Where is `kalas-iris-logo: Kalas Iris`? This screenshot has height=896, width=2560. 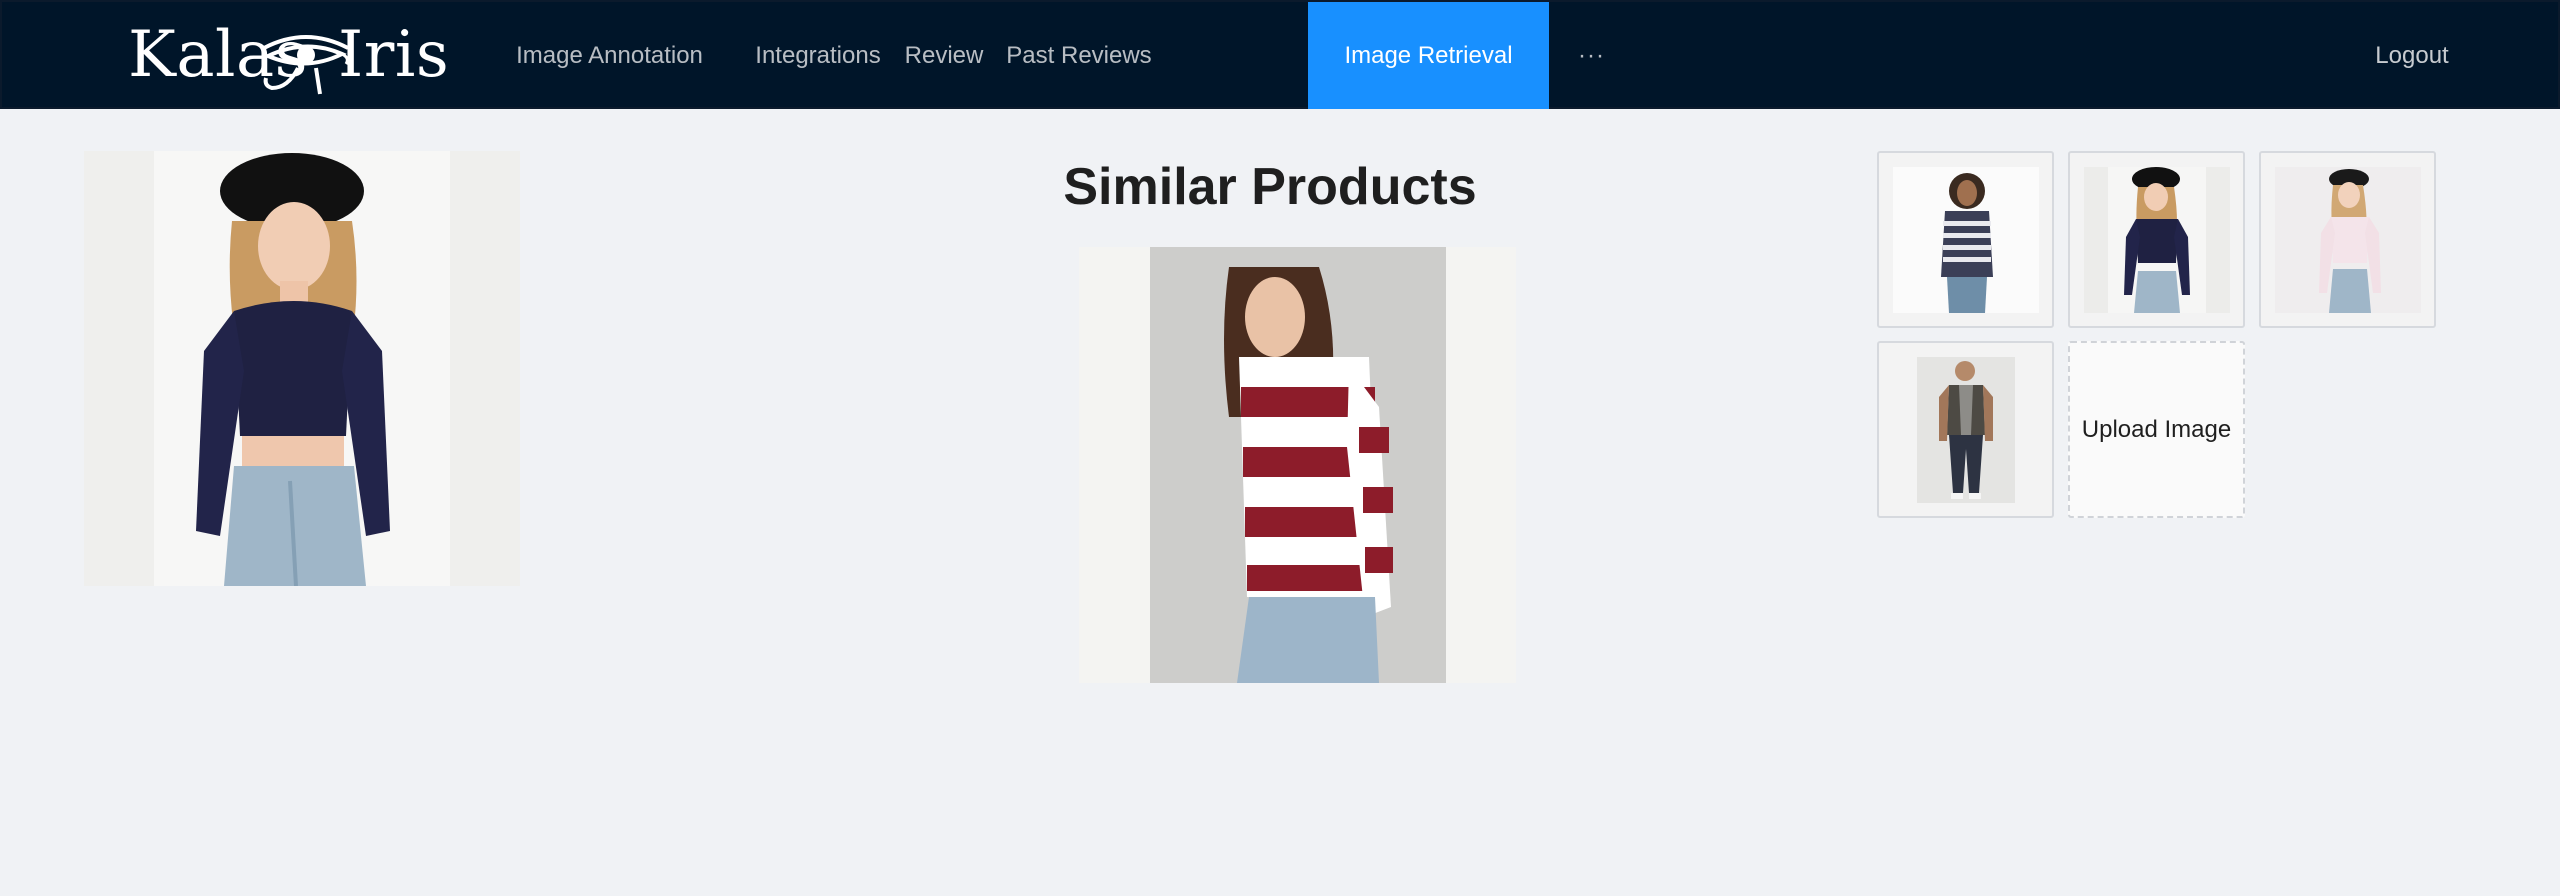
kalas-iris-logo: Kalas Iris is located at coordinates (286, 57).